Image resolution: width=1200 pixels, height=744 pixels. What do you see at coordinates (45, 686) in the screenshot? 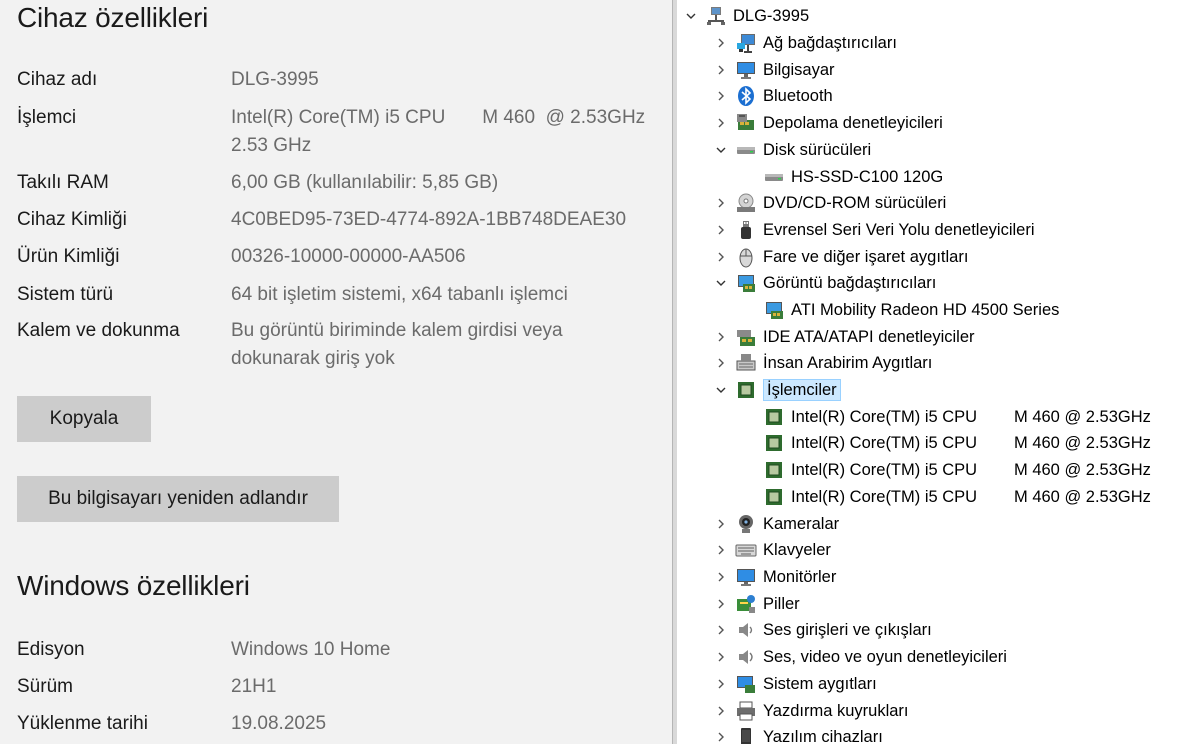
I see `windows-spec-label: Sürüm` at bounding box center [45, 686].